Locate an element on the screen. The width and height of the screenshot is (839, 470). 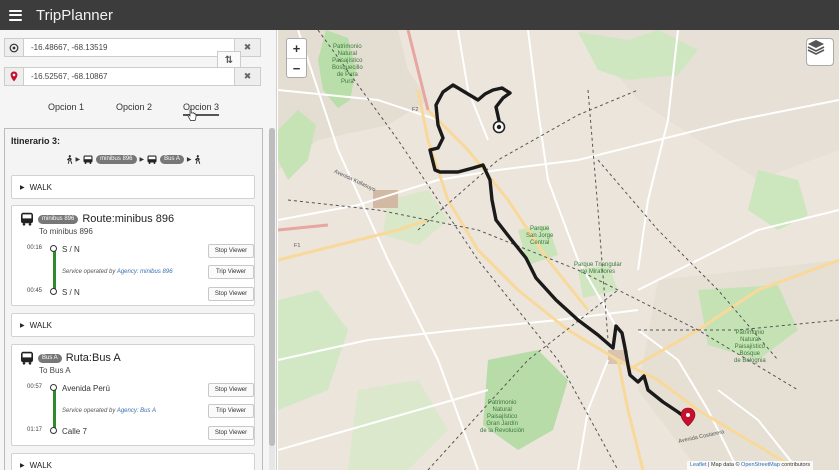
origin-input is located at coordinates (129, 47).